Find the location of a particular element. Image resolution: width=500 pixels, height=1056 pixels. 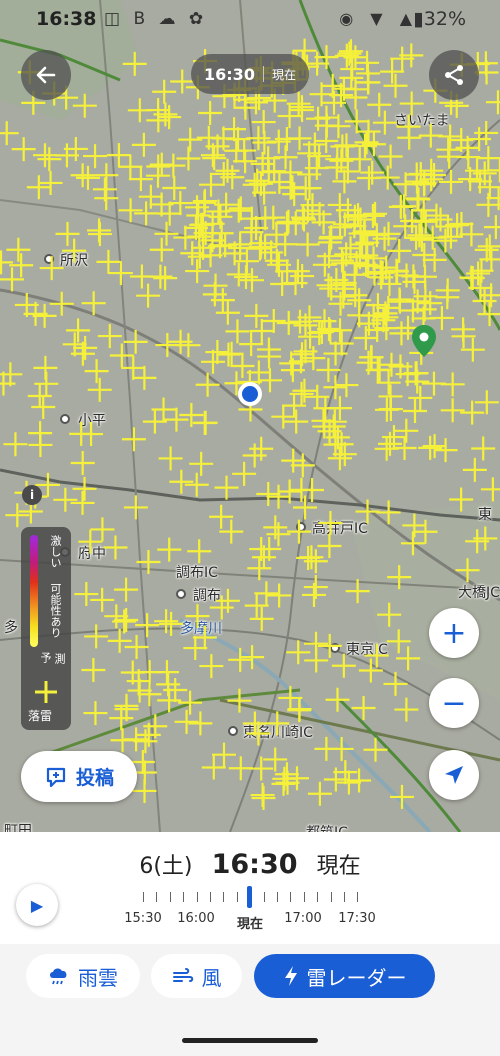

legend-lightning-label: 落雷 is located at coordinates (40, 716).